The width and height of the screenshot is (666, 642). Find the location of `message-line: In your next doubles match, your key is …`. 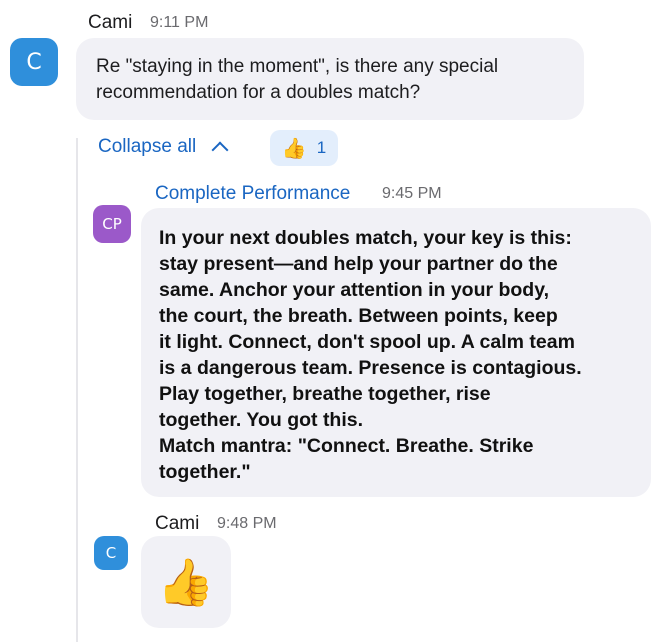

message-line: In your next doubles match, your key is … is located at coordinates (365, 238).